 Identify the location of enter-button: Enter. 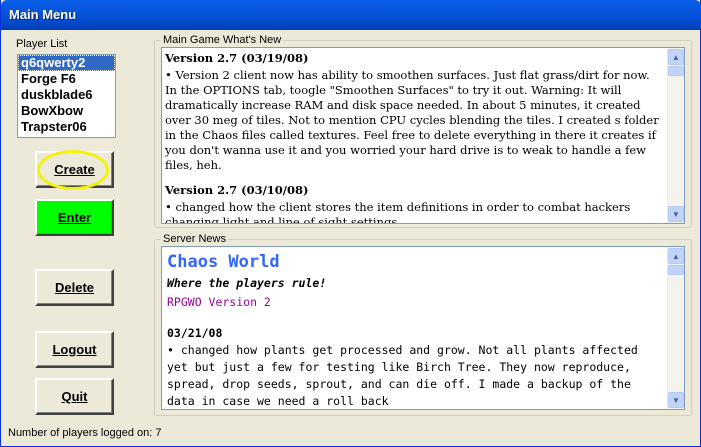
(74, 217).